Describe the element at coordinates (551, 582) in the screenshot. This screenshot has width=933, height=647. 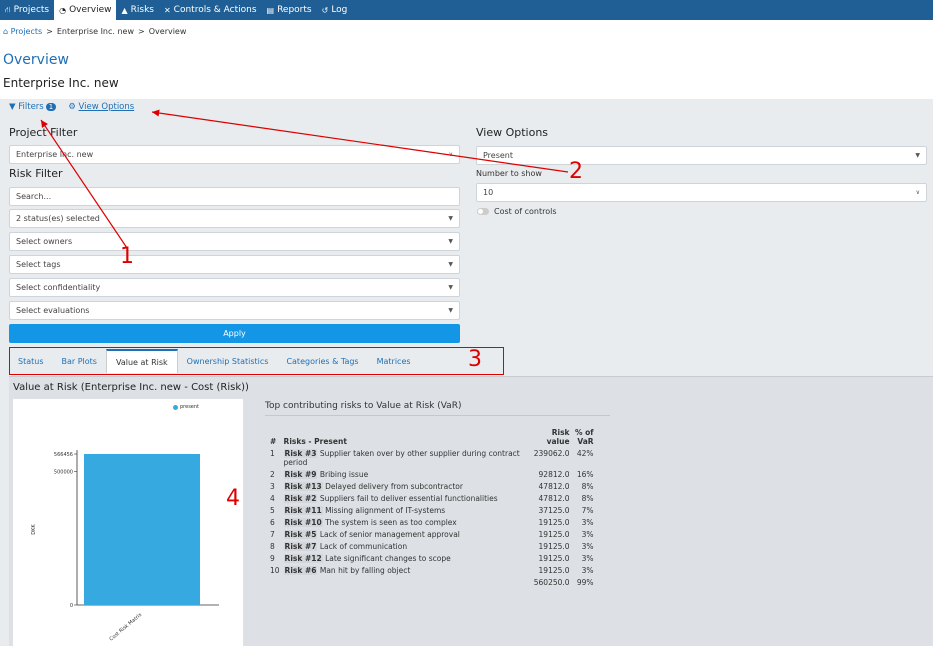
I see `total-value: 560250.0` at that location.